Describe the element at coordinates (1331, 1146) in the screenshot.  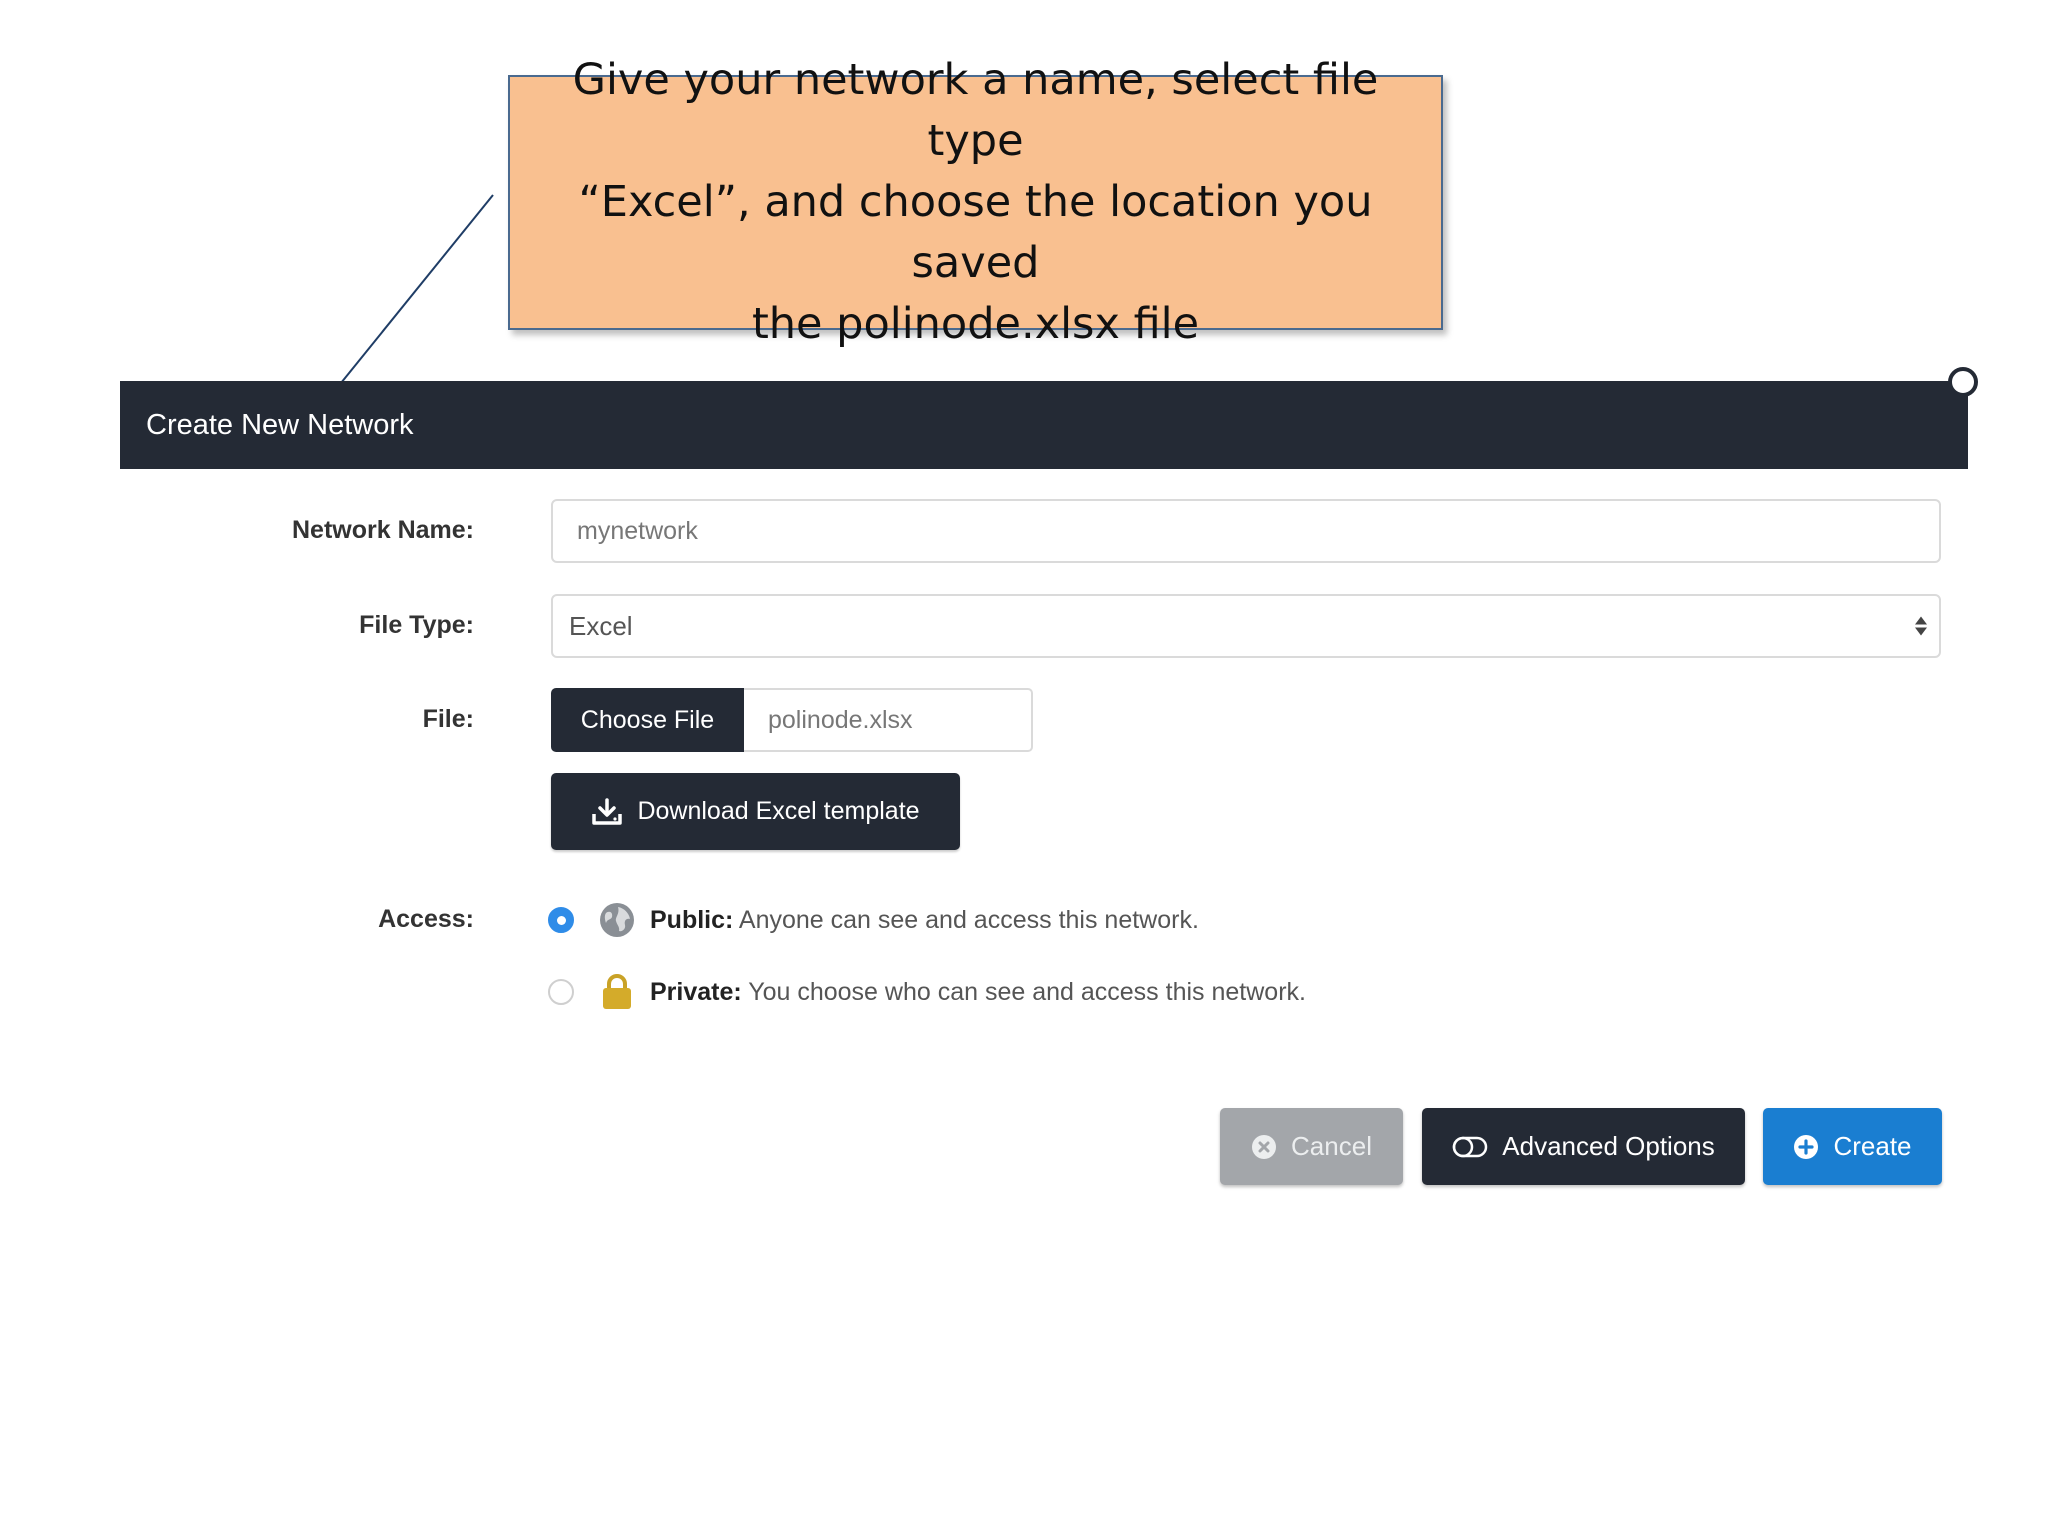
I see `cancel-label: Cancel` at that location.